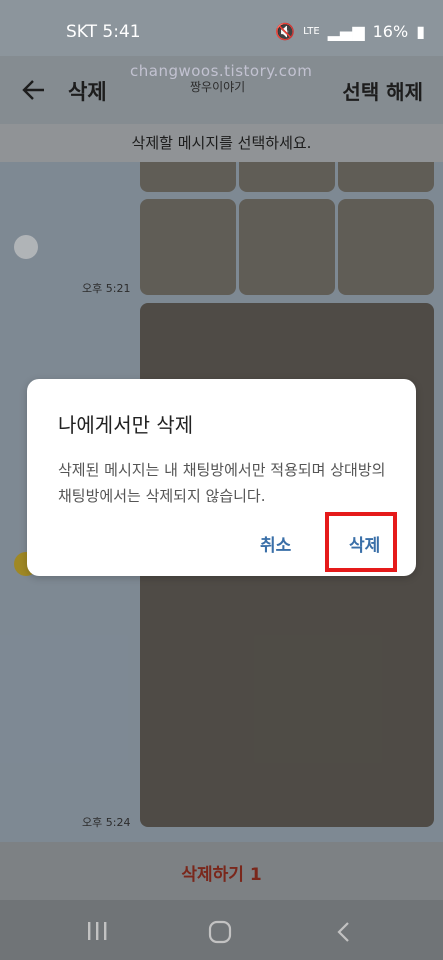  I want to click on mute-icon: 🔇, so click(285, 31).